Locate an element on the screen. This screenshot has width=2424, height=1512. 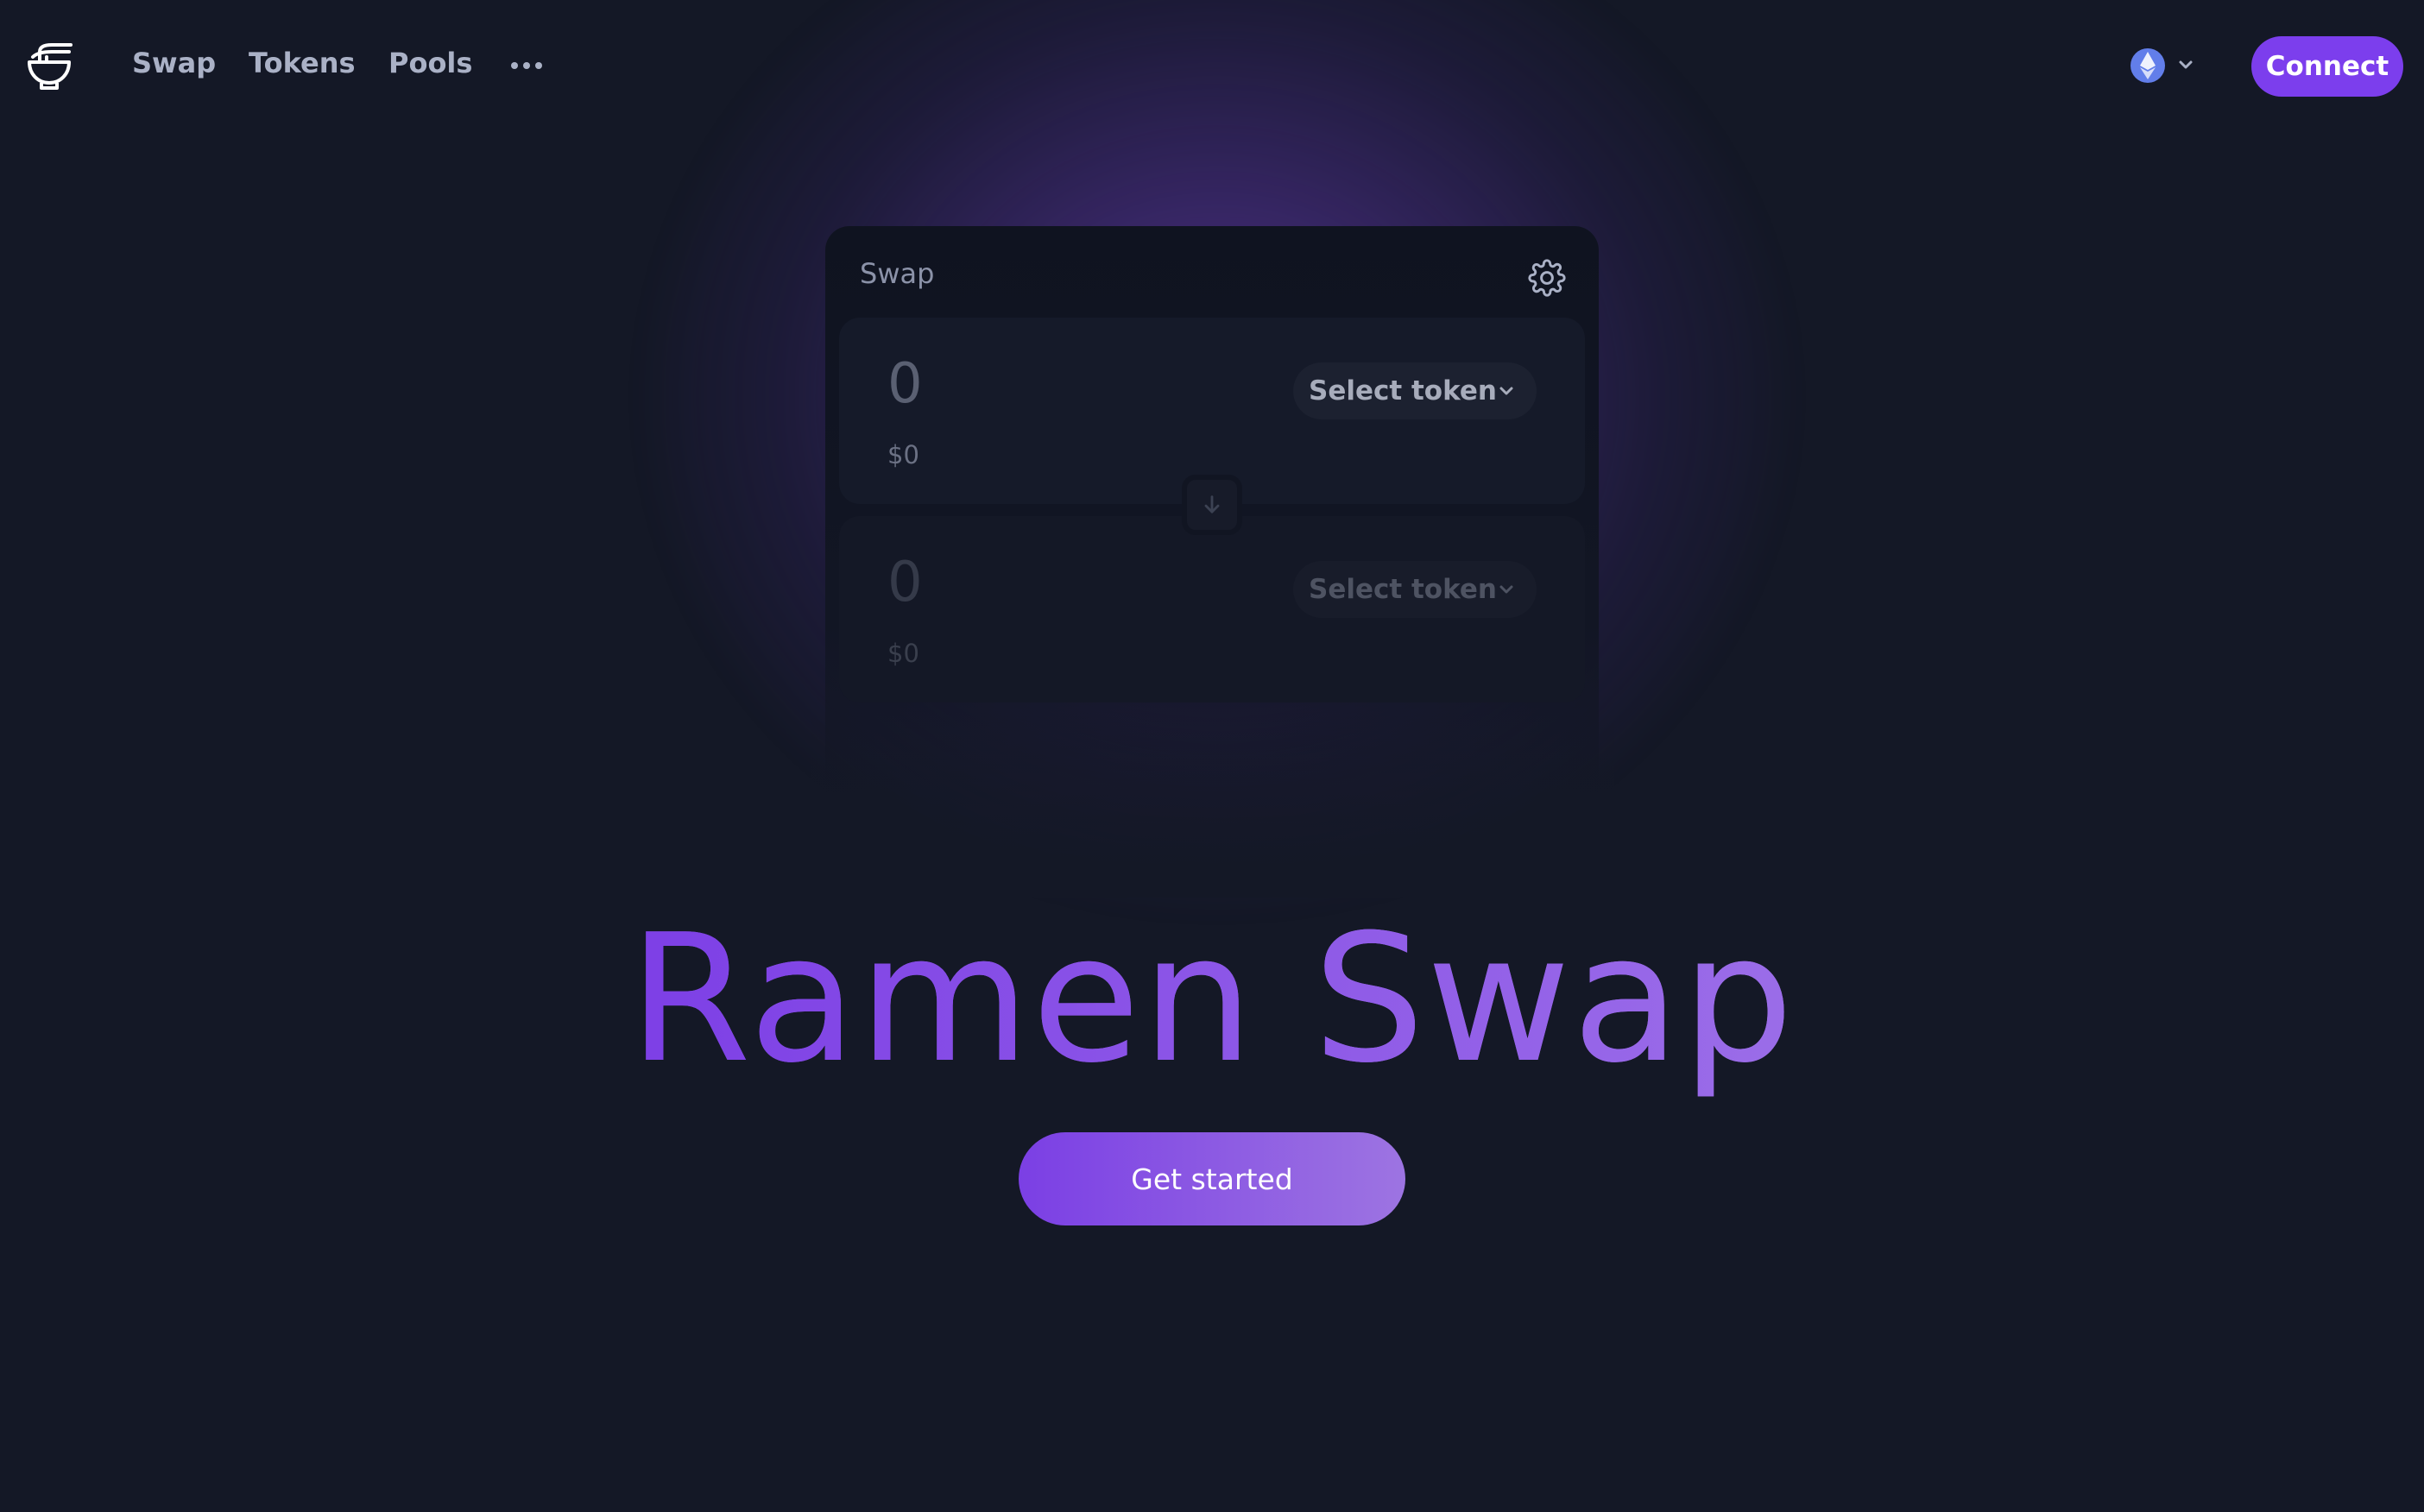
hero-title: Ramen Swap is located at coordinates (1212, 1000).